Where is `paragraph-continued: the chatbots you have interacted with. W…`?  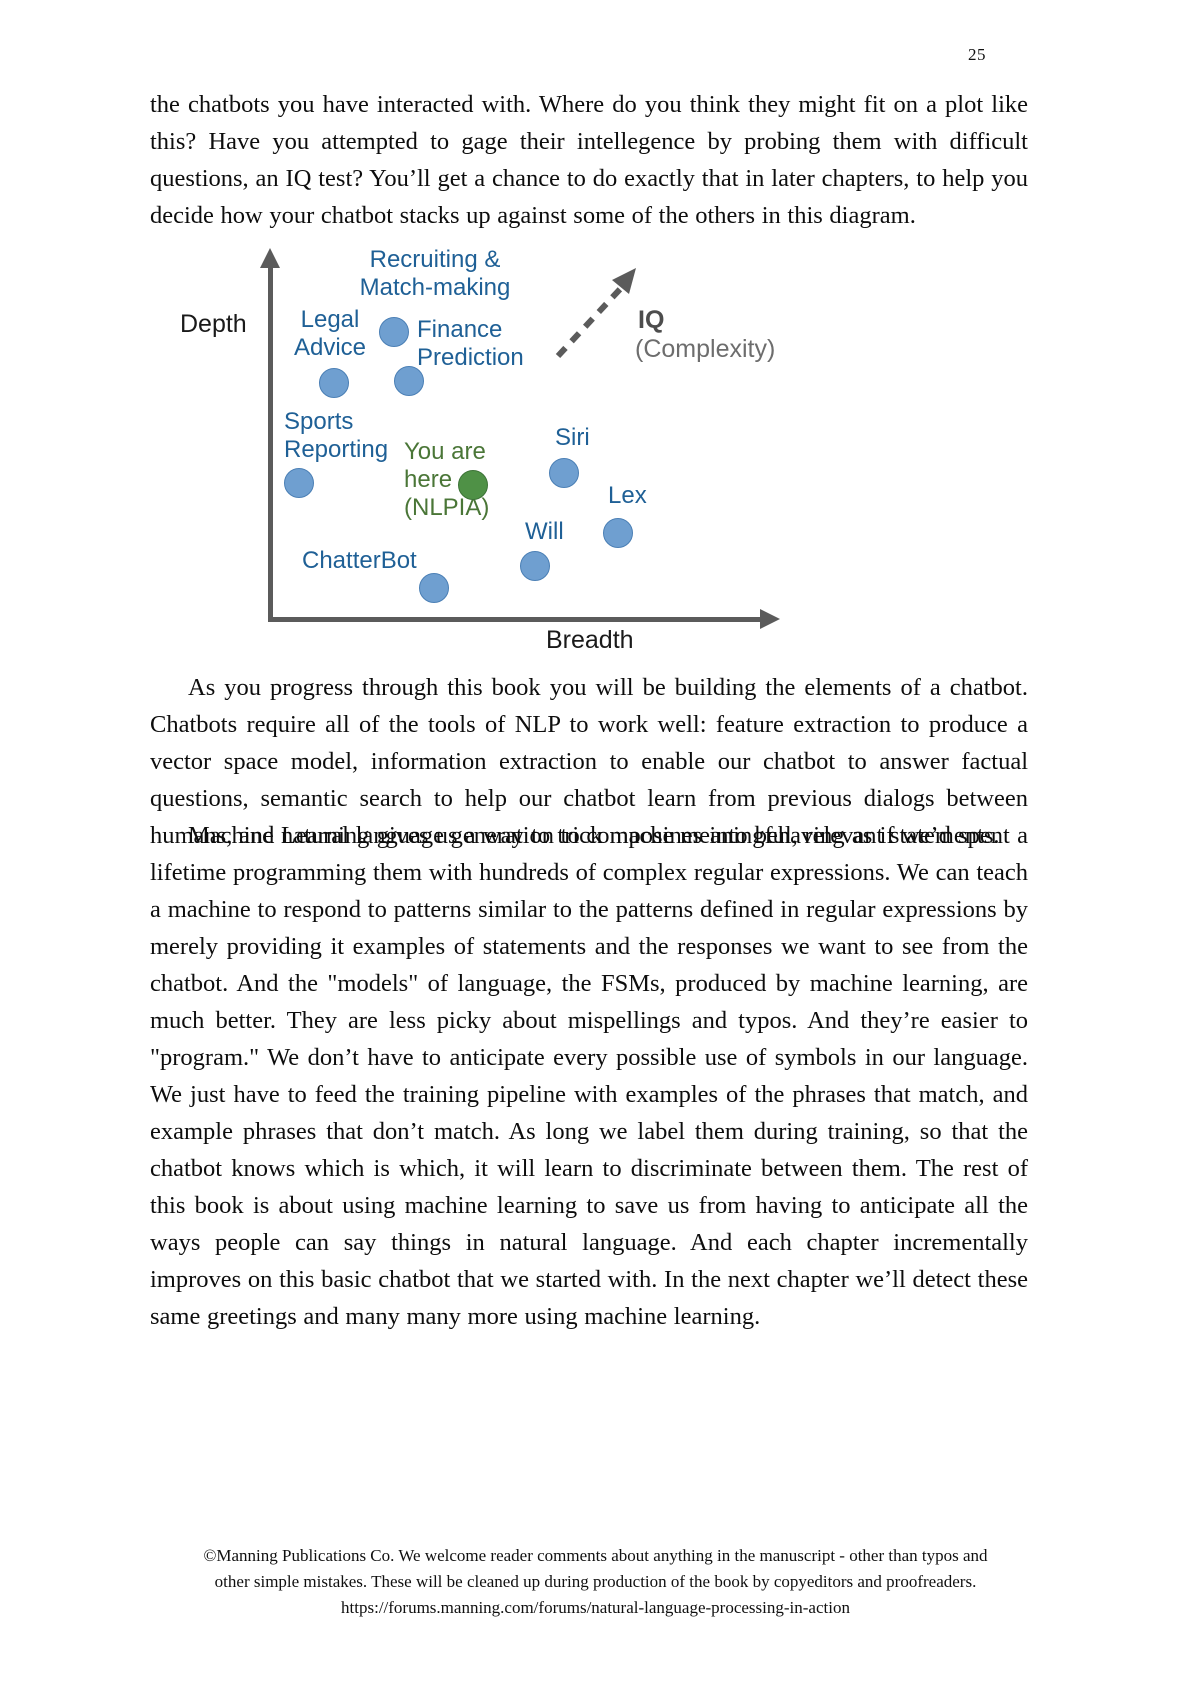
paragraph-continued: the chatbots you have interacted with. W… is located at coordinates (589, 160).